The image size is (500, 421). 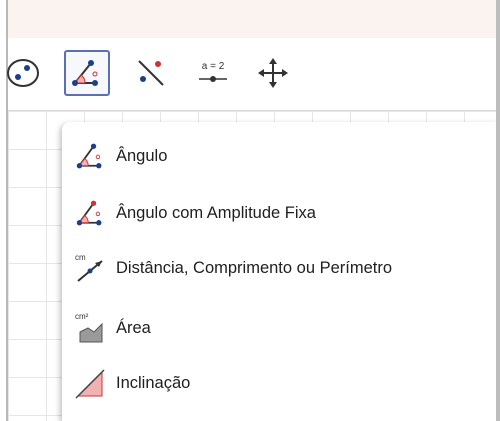 What do you see at coordinates (82, 316) in the screenshot?
I see `area-icon-label: cm²` at bounding box center [82, 316].